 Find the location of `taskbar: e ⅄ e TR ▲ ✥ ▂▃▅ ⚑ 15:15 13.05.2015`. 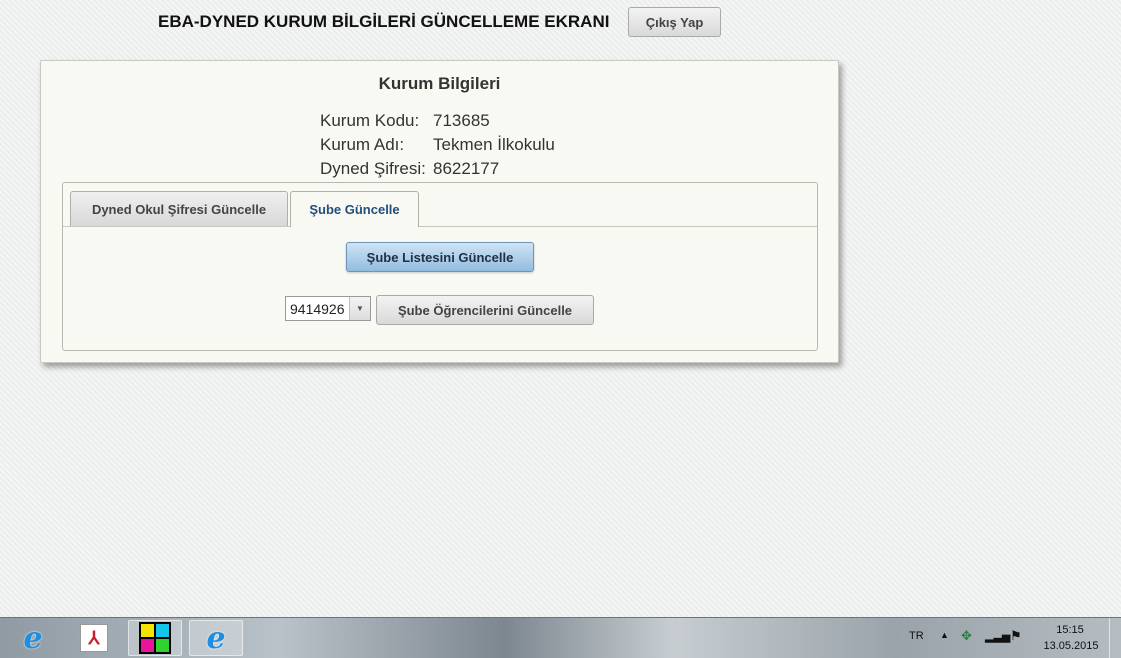

taskbar: e ⅄ e TR ▲ ✥ ▂▃▅ ⚑ 15:15 13.05.2015 is located at coordinates (560, 637).